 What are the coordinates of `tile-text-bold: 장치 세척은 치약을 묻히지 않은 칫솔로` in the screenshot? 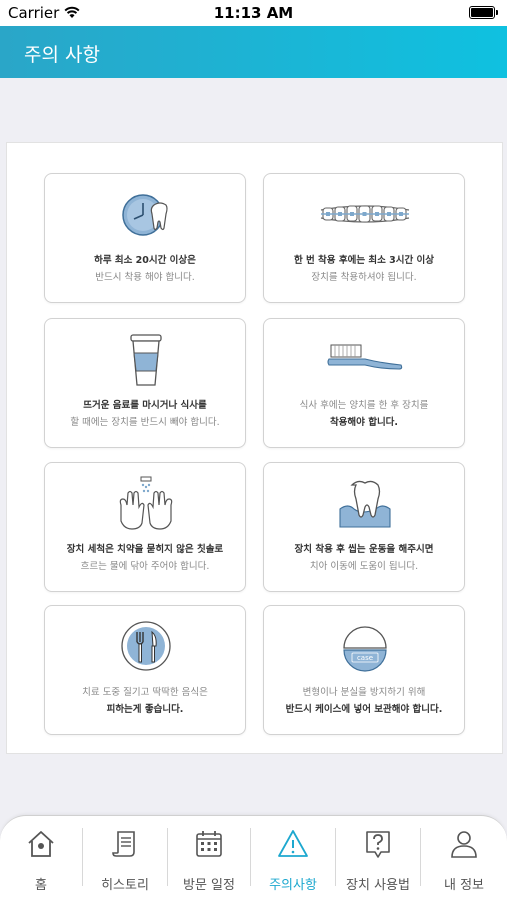 It's located at (145, 549).